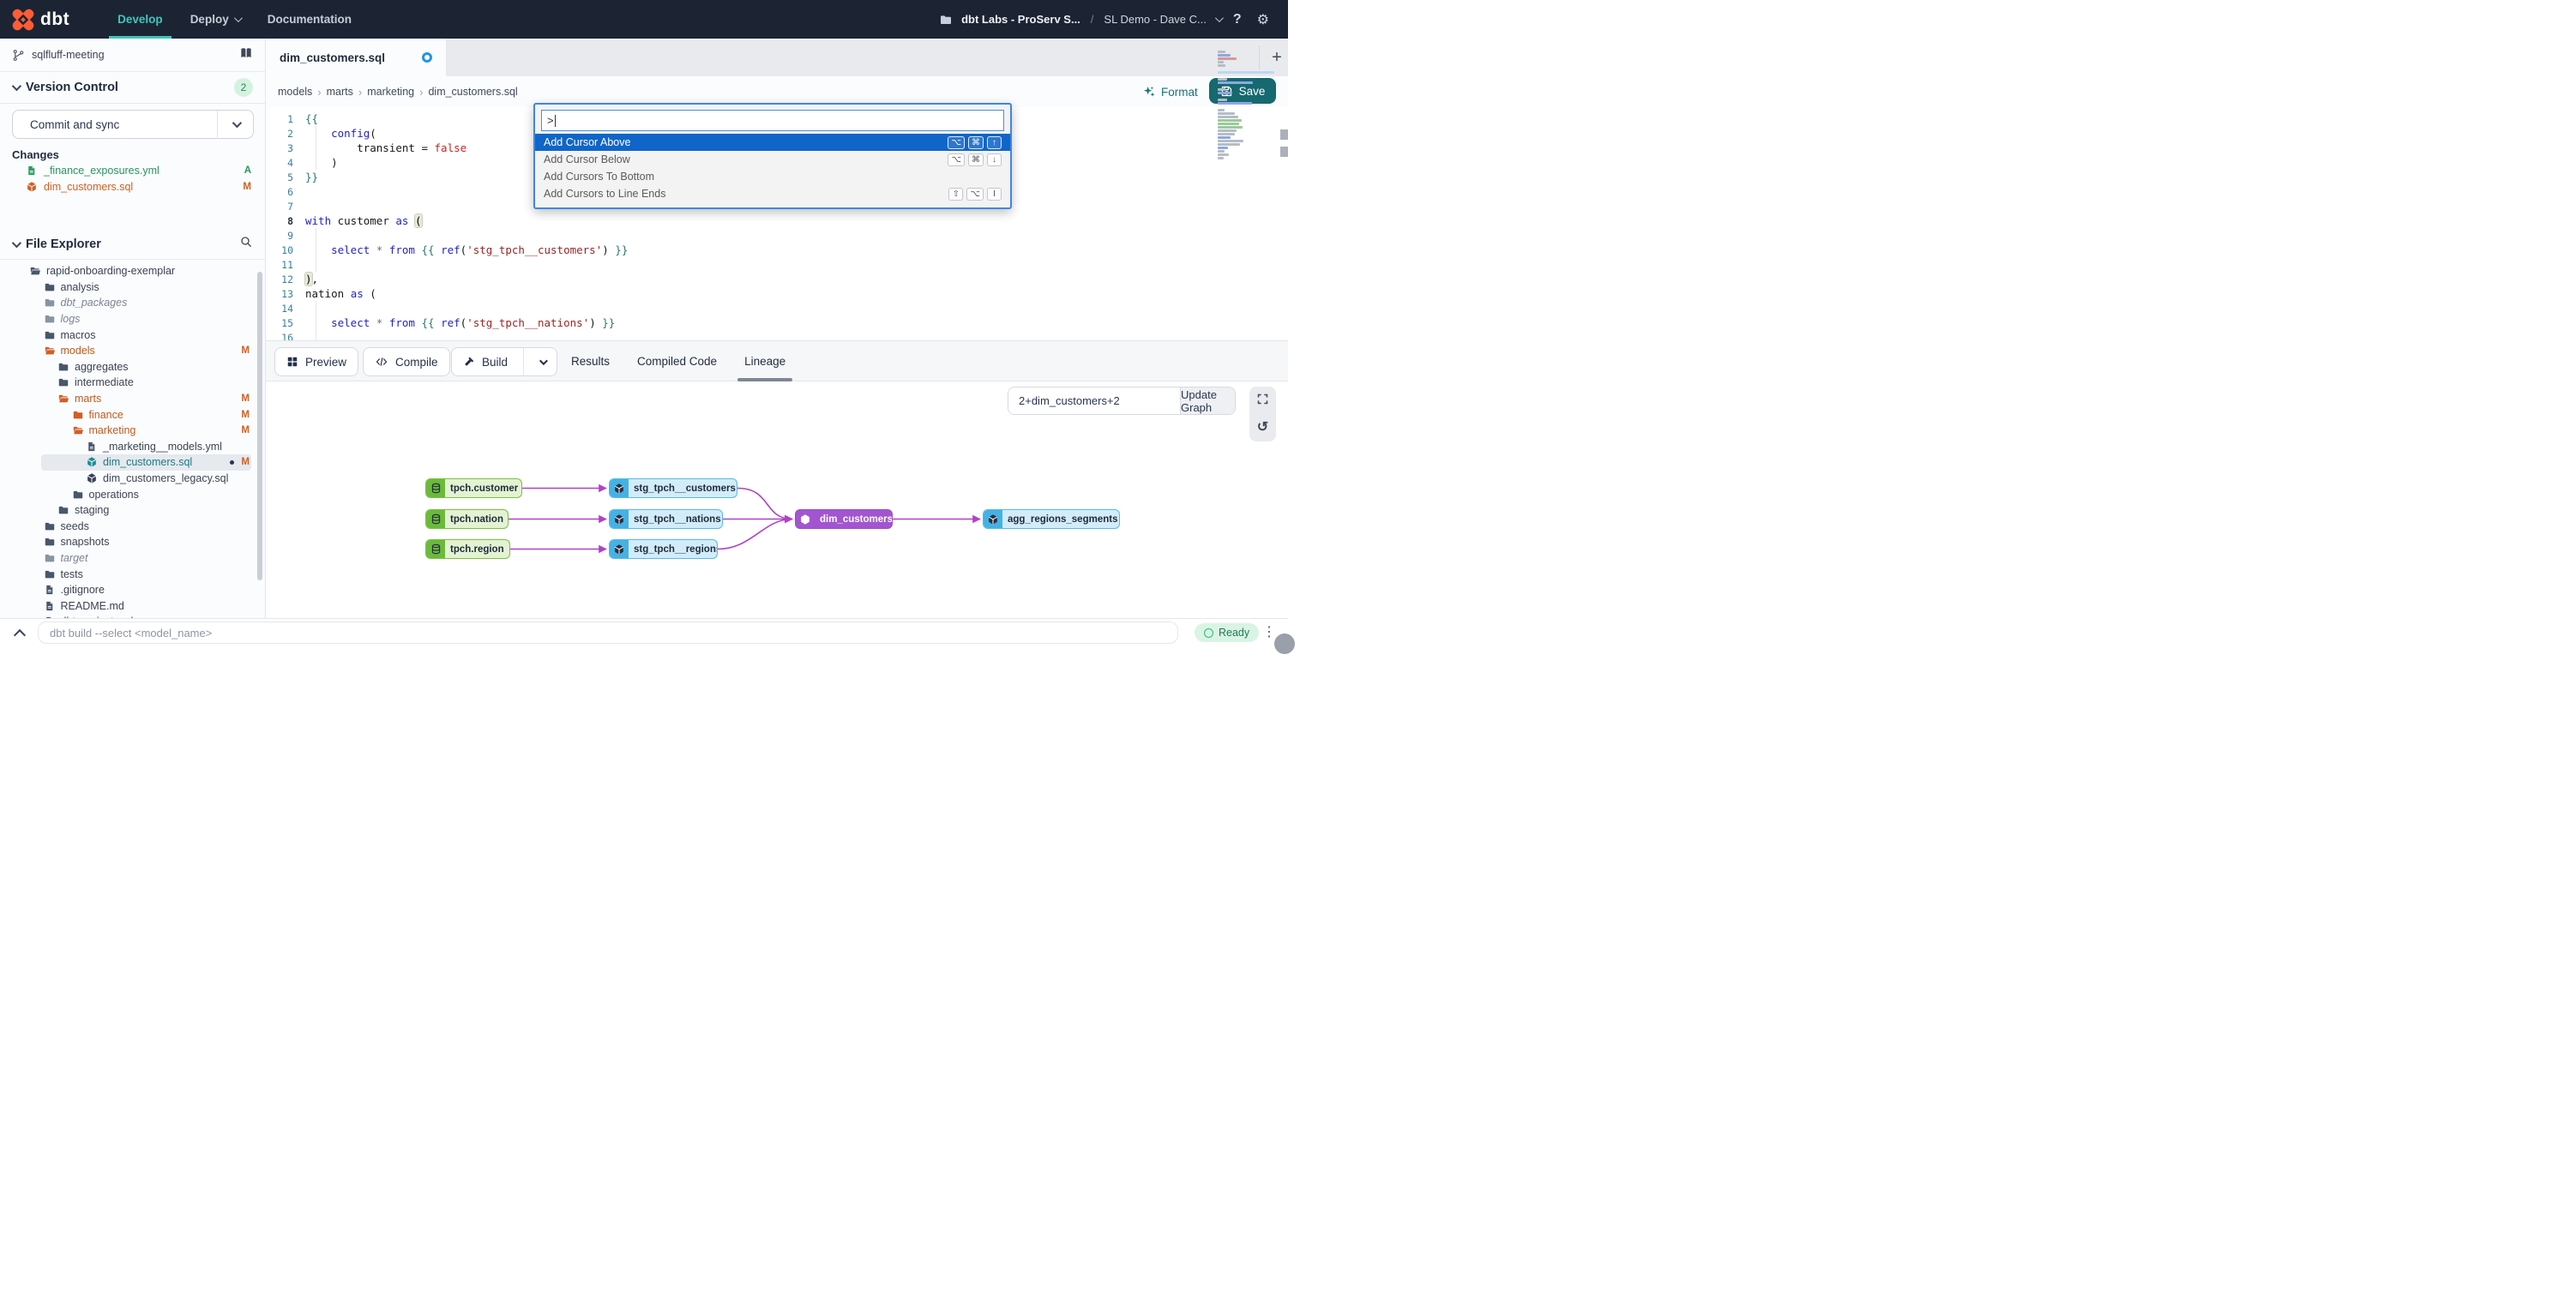  I want to click on code-icon, so click(381, 362).